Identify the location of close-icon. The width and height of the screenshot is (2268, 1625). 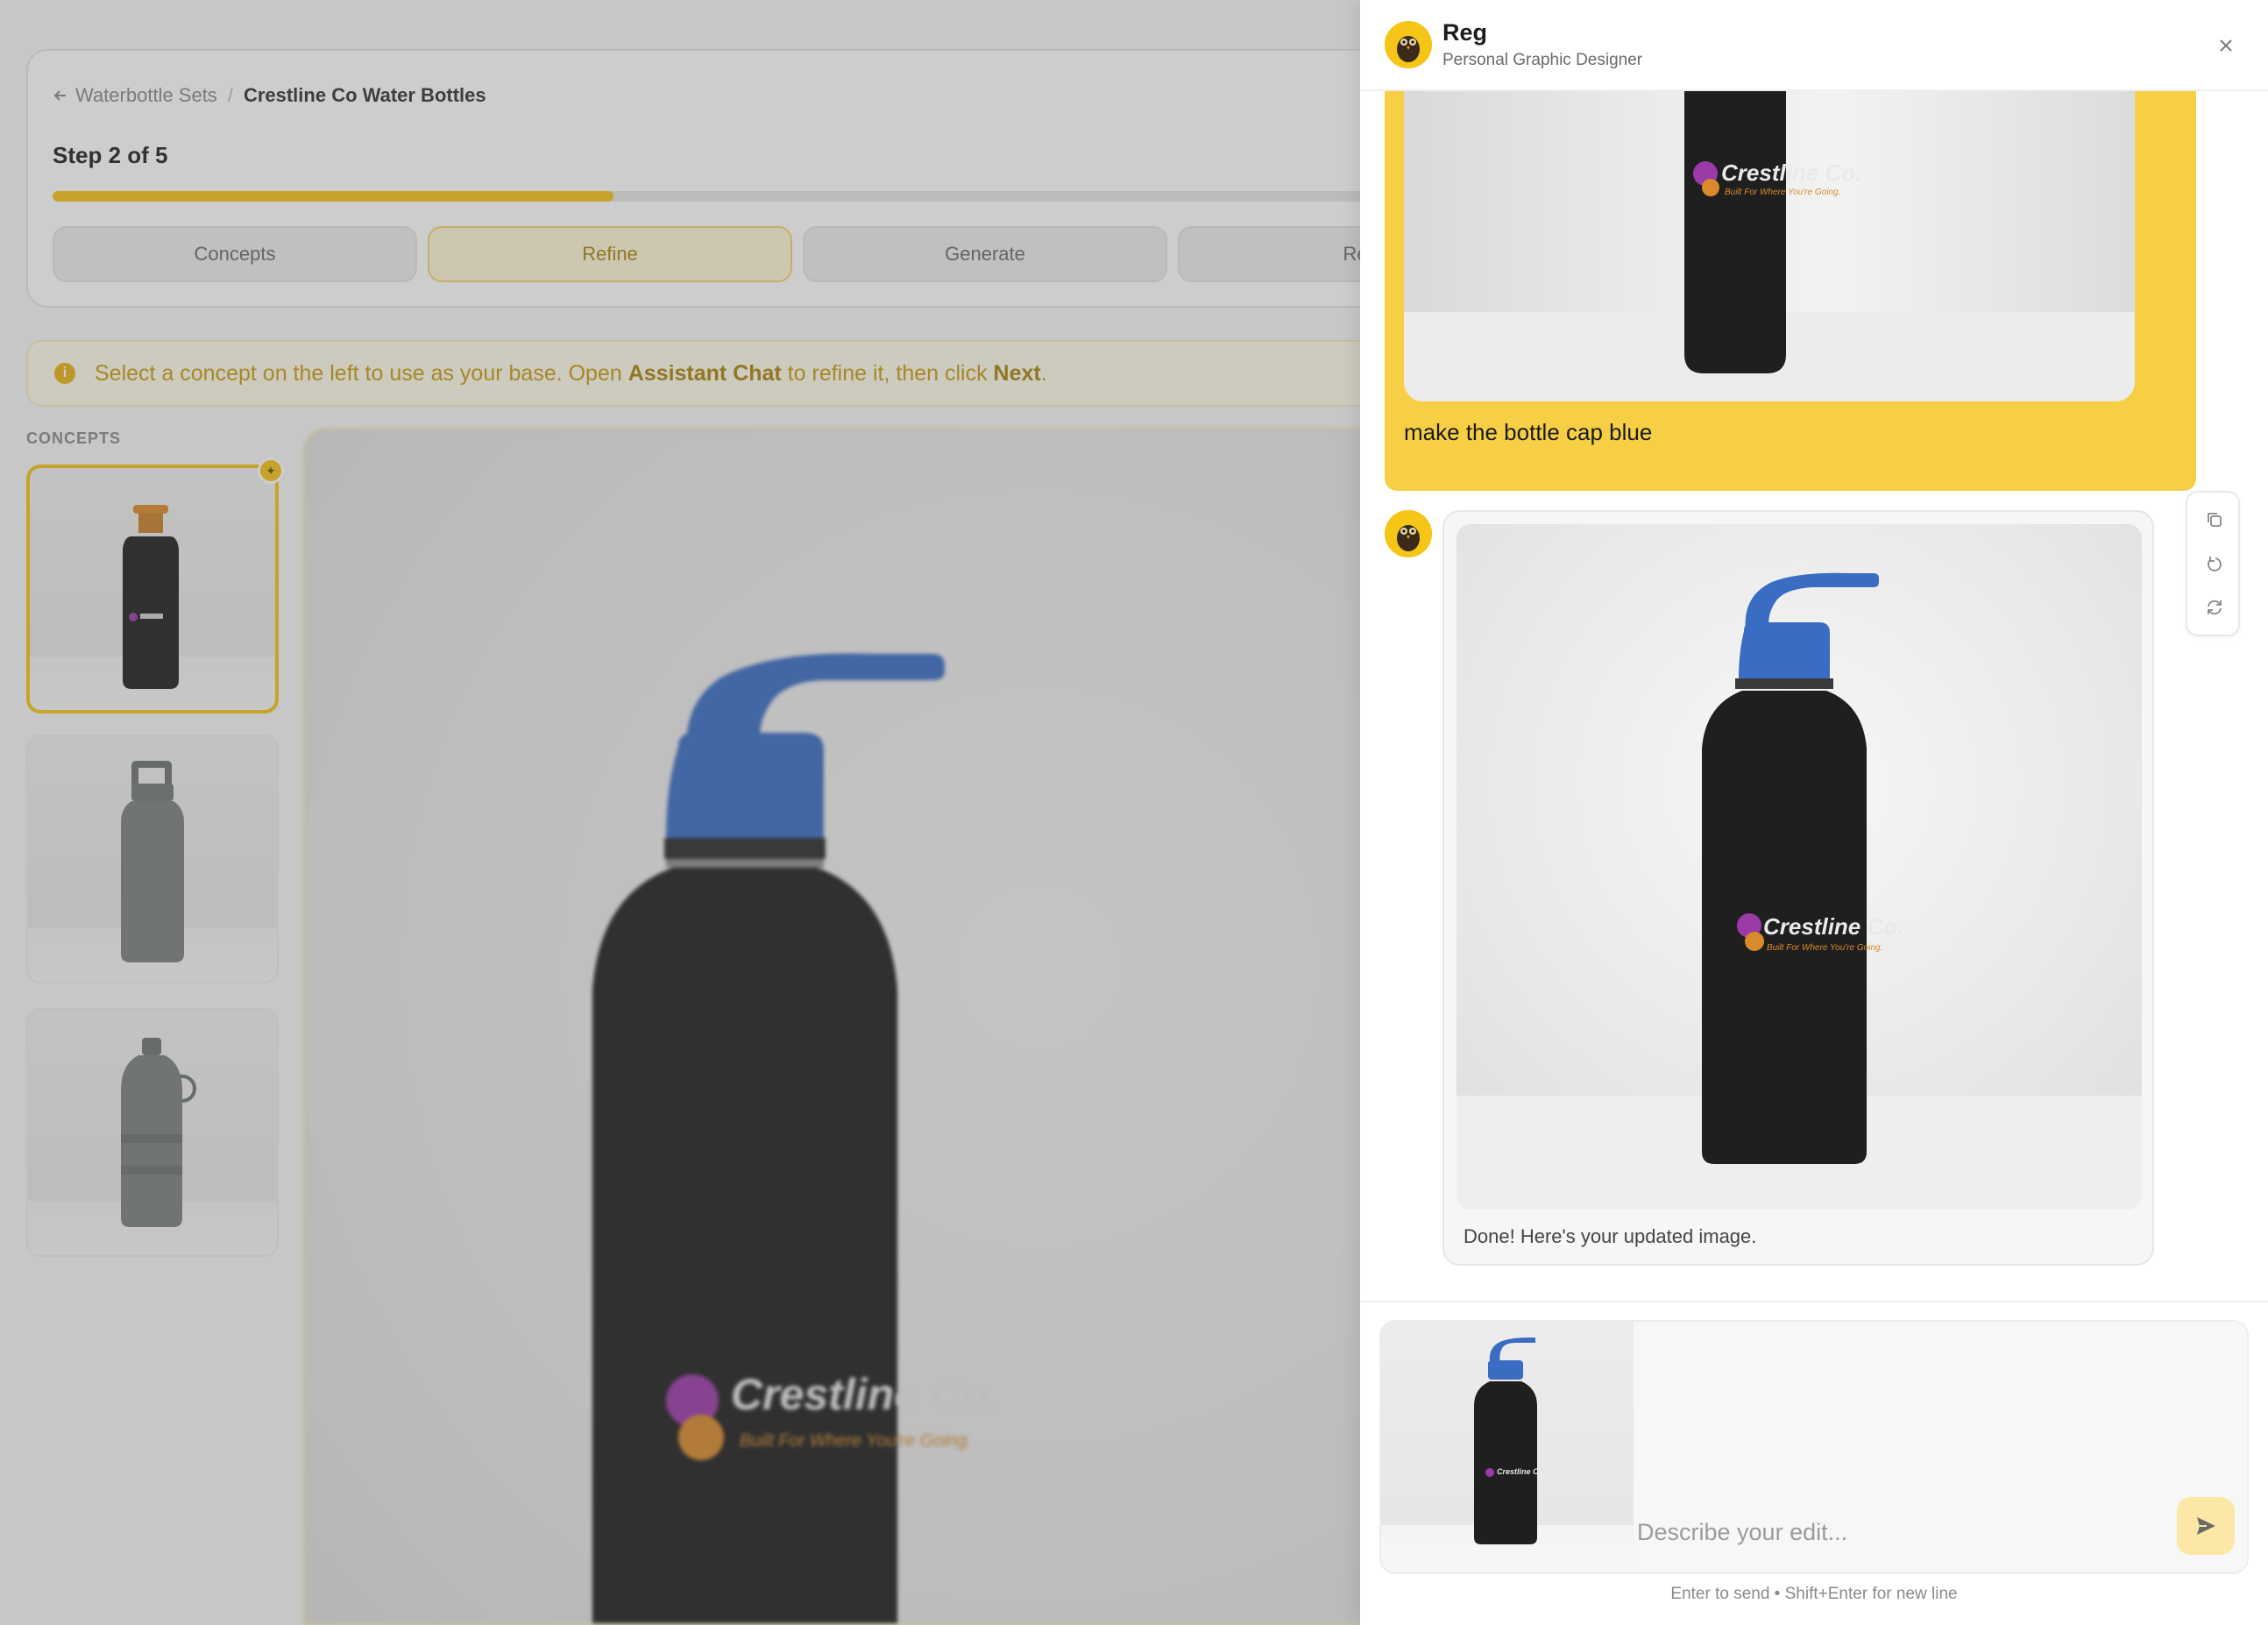
(2226, 45).